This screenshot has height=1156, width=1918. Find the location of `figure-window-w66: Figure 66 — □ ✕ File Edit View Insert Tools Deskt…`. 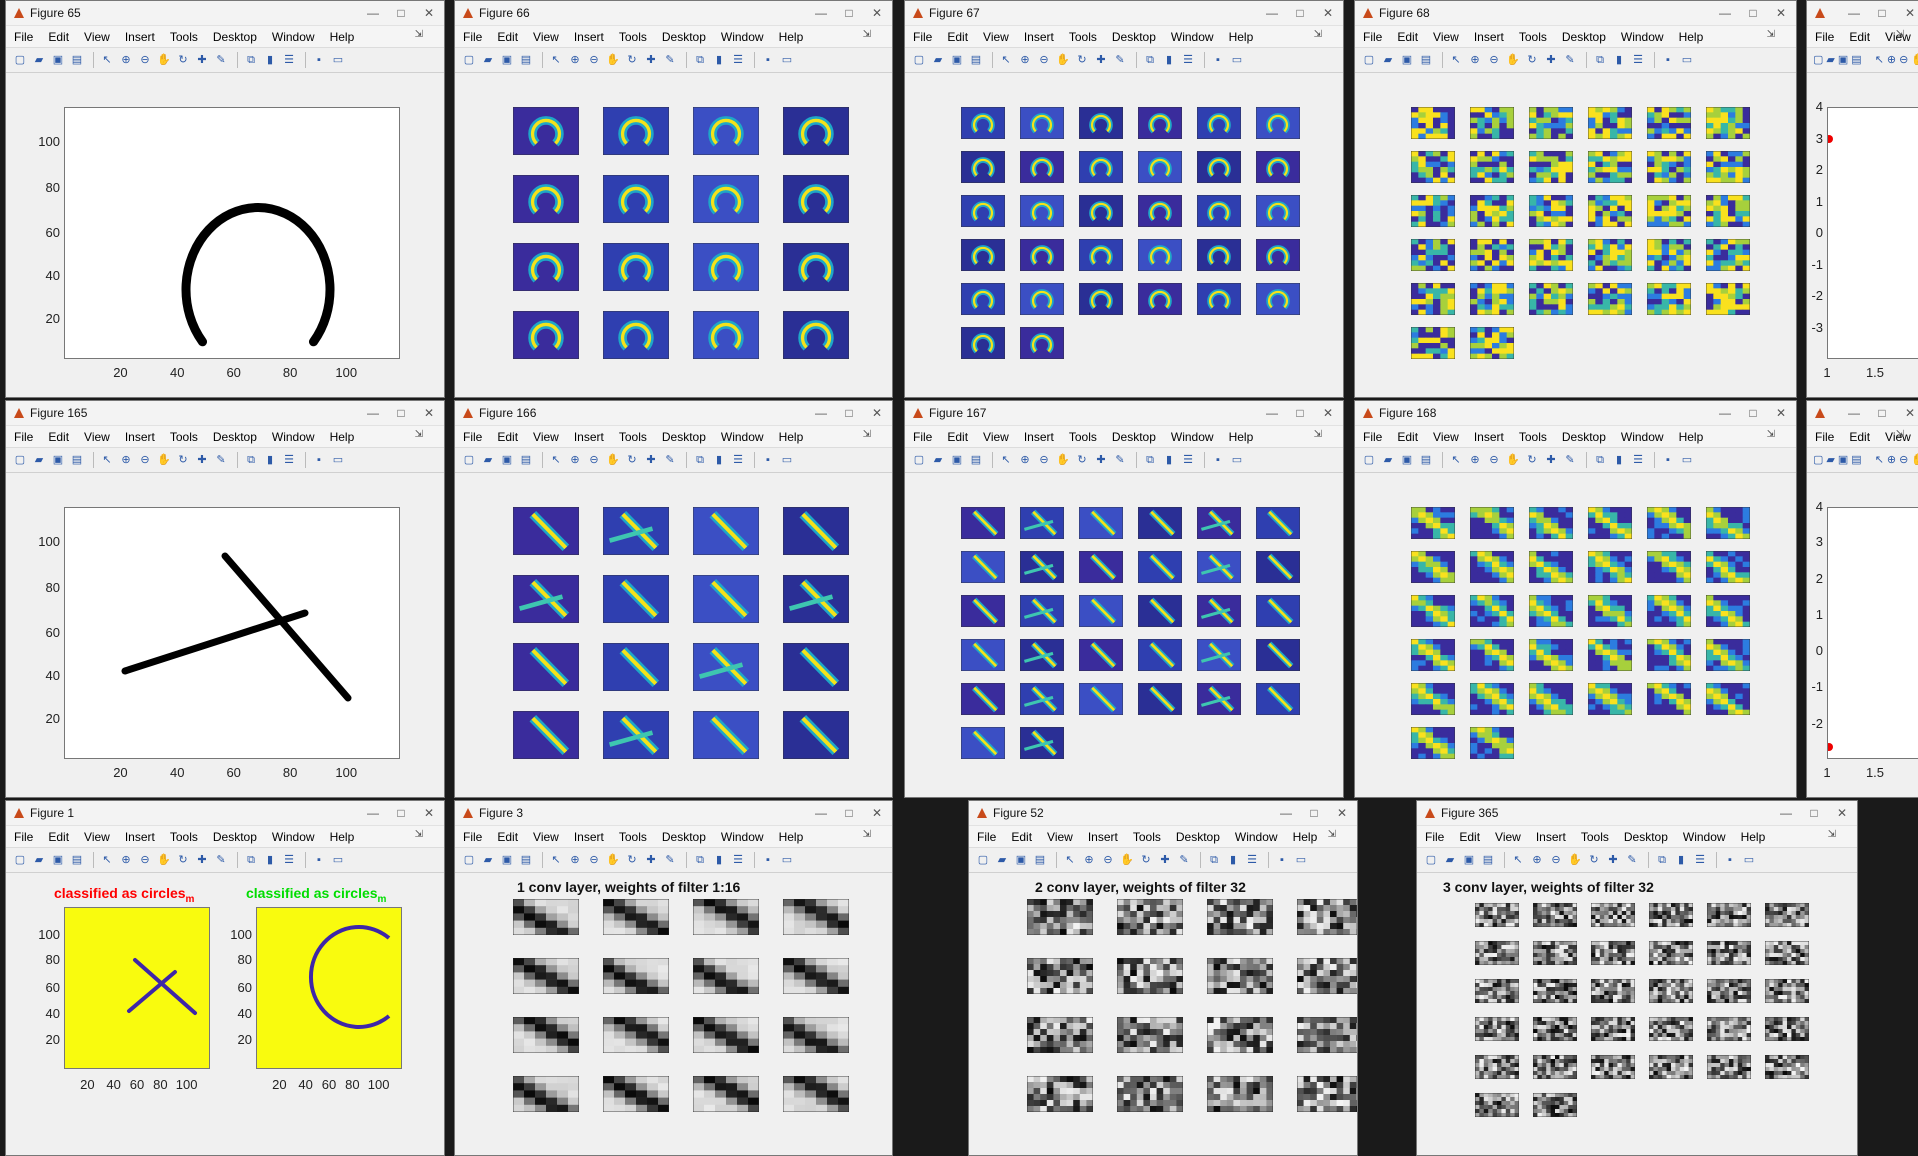

figure-window-w66: Figure 66 — □ ✕ File Edit View Insert Tools Deskt… is located at coordinates (673, 199).